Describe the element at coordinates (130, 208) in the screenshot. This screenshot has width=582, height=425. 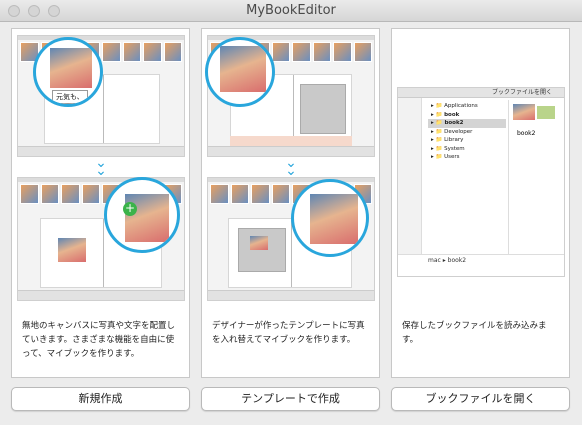
I see `add-icon: +` at that location.